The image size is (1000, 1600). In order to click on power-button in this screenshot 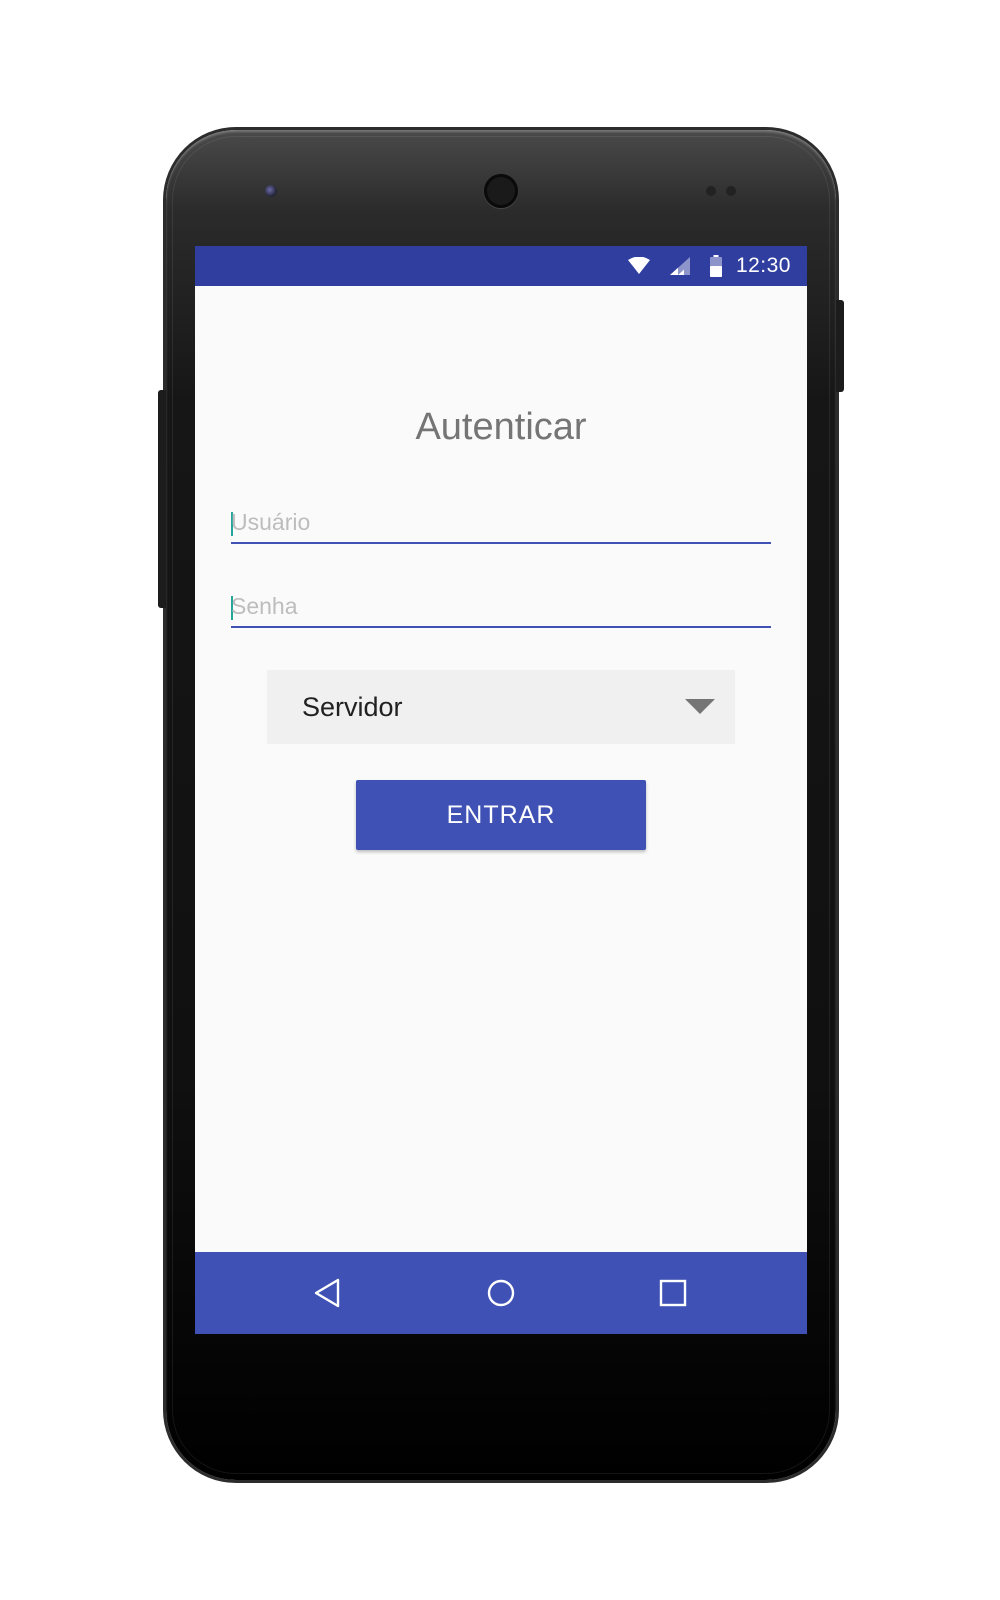, I will do `click(840, 346)`.